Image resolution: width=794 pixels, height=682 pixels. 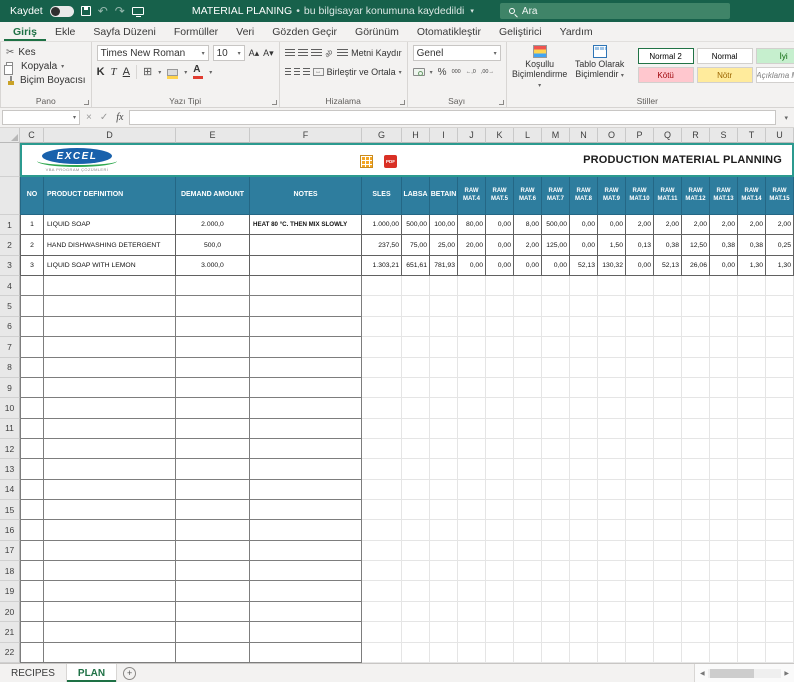 What do you see at coordinates (487, 72) in the screenshot?
I see `decrease-decimal-button: ,00→` at bounding box center [487, 72].